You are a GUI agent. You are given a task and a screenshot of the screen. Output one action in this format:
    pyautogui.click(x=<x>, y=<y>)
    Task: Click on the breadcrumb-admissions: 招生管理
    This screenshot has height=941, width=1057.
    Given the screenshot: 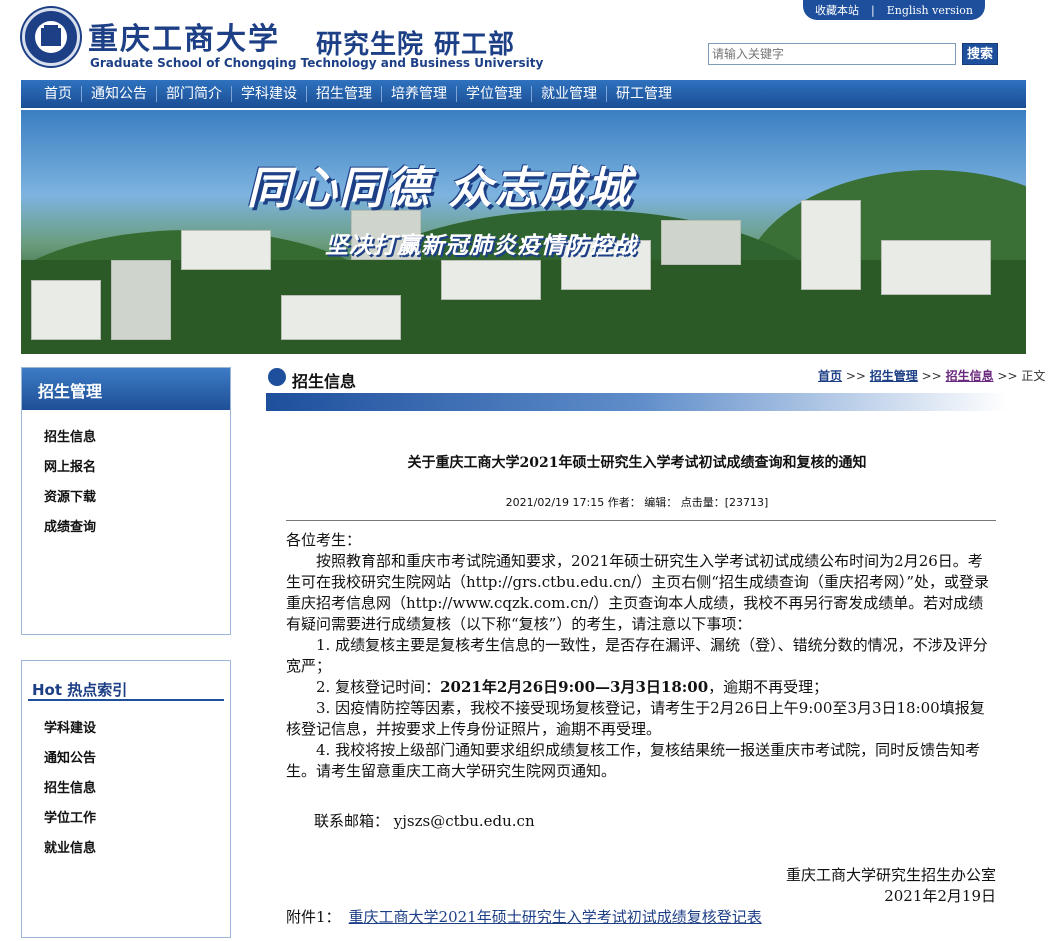 What is the action you would take?
    pyautogui.click(x=894, y=376)
    